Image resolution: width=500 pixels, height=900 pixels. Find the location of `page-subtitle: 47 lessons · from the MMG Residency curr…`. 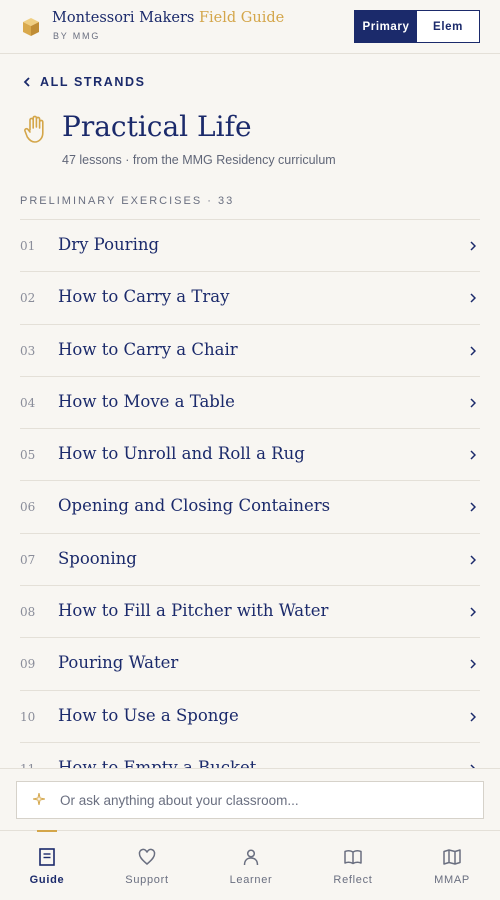

page-subtitle: 47 lessons · from the MMG Residency curr… is located at coordinates (199, 160).